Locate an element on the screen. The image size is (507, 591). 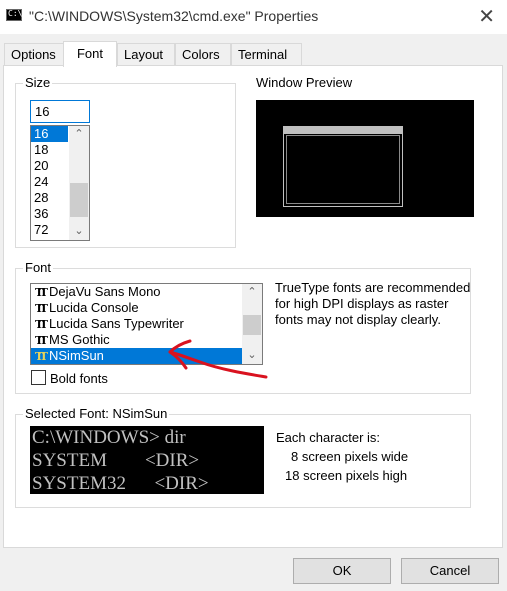
preview-window is located at coordinates (343, 166).